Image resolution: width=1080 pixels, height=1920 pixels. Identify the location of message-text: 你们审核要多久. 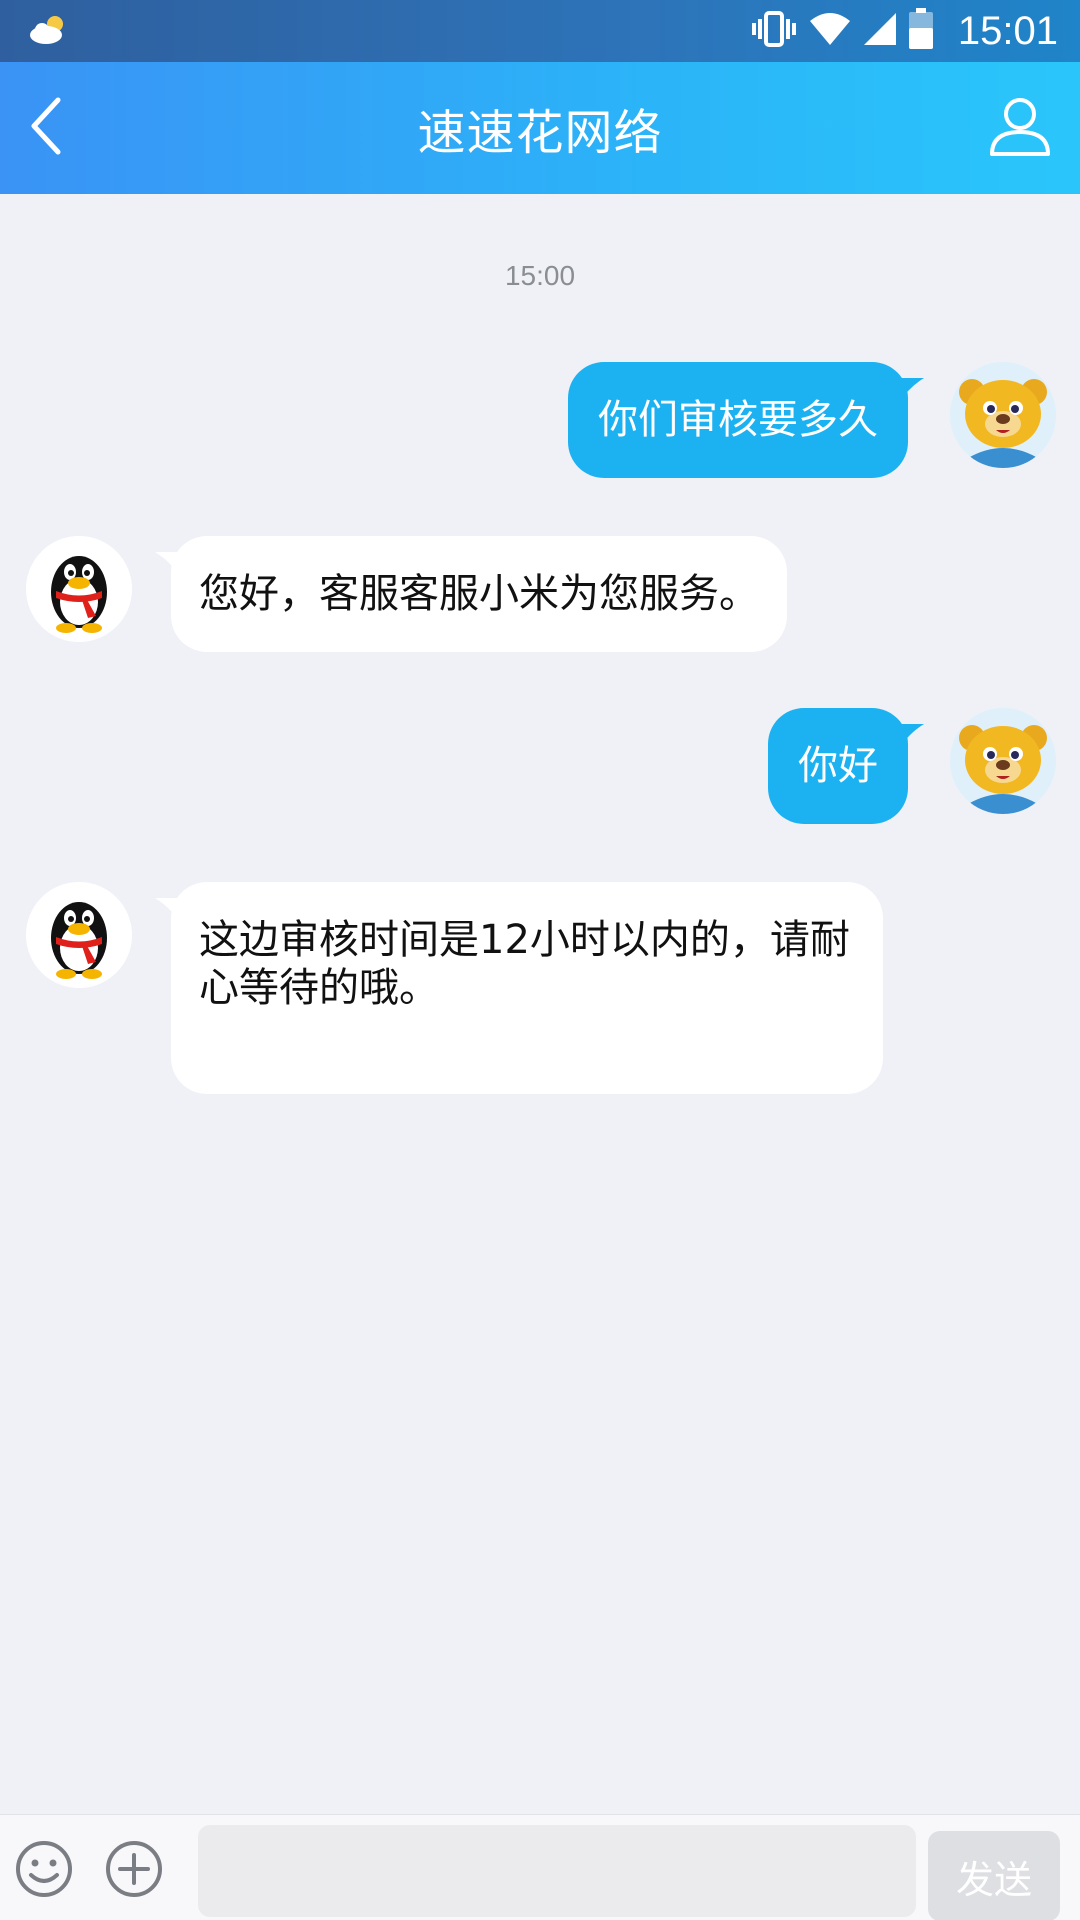
(738, 420).